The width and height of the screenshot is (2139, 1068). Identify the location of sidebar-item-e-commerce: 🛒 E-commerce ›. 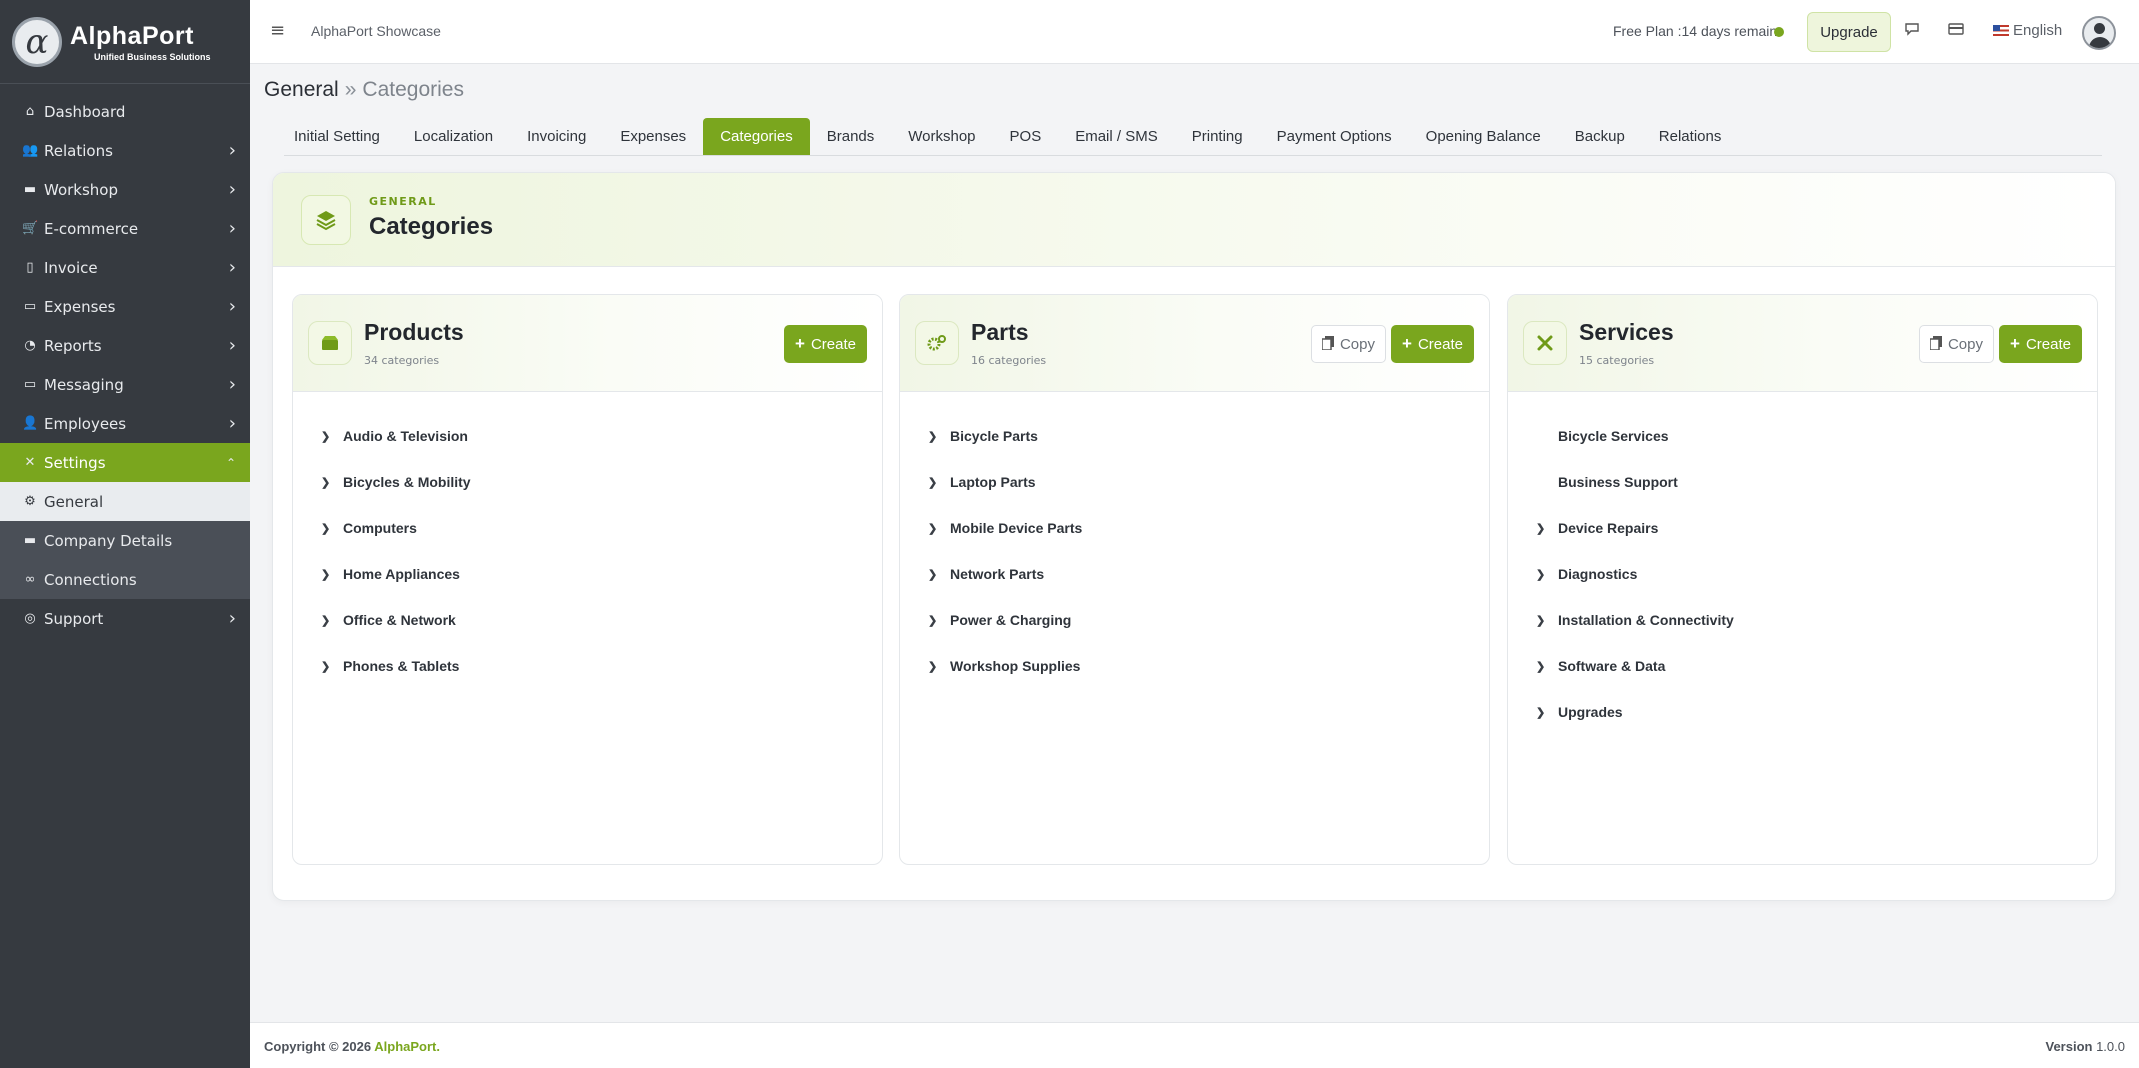
(125, 228).